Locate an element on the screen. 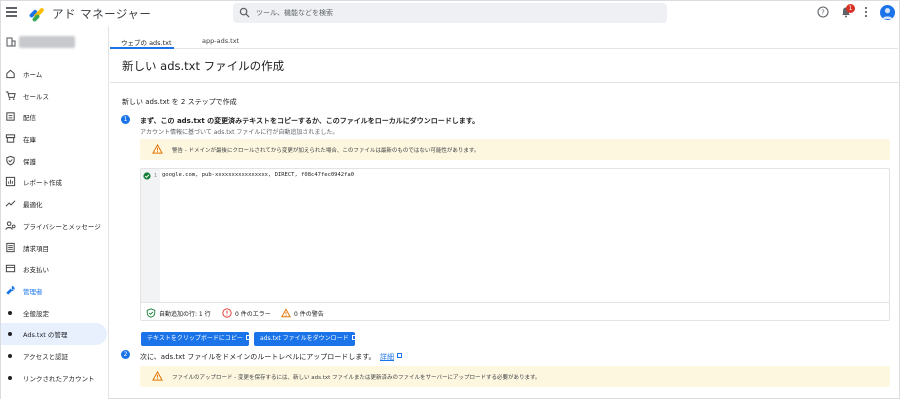  sidebar-item-home: ホーム is located at coordinates (55, 74).